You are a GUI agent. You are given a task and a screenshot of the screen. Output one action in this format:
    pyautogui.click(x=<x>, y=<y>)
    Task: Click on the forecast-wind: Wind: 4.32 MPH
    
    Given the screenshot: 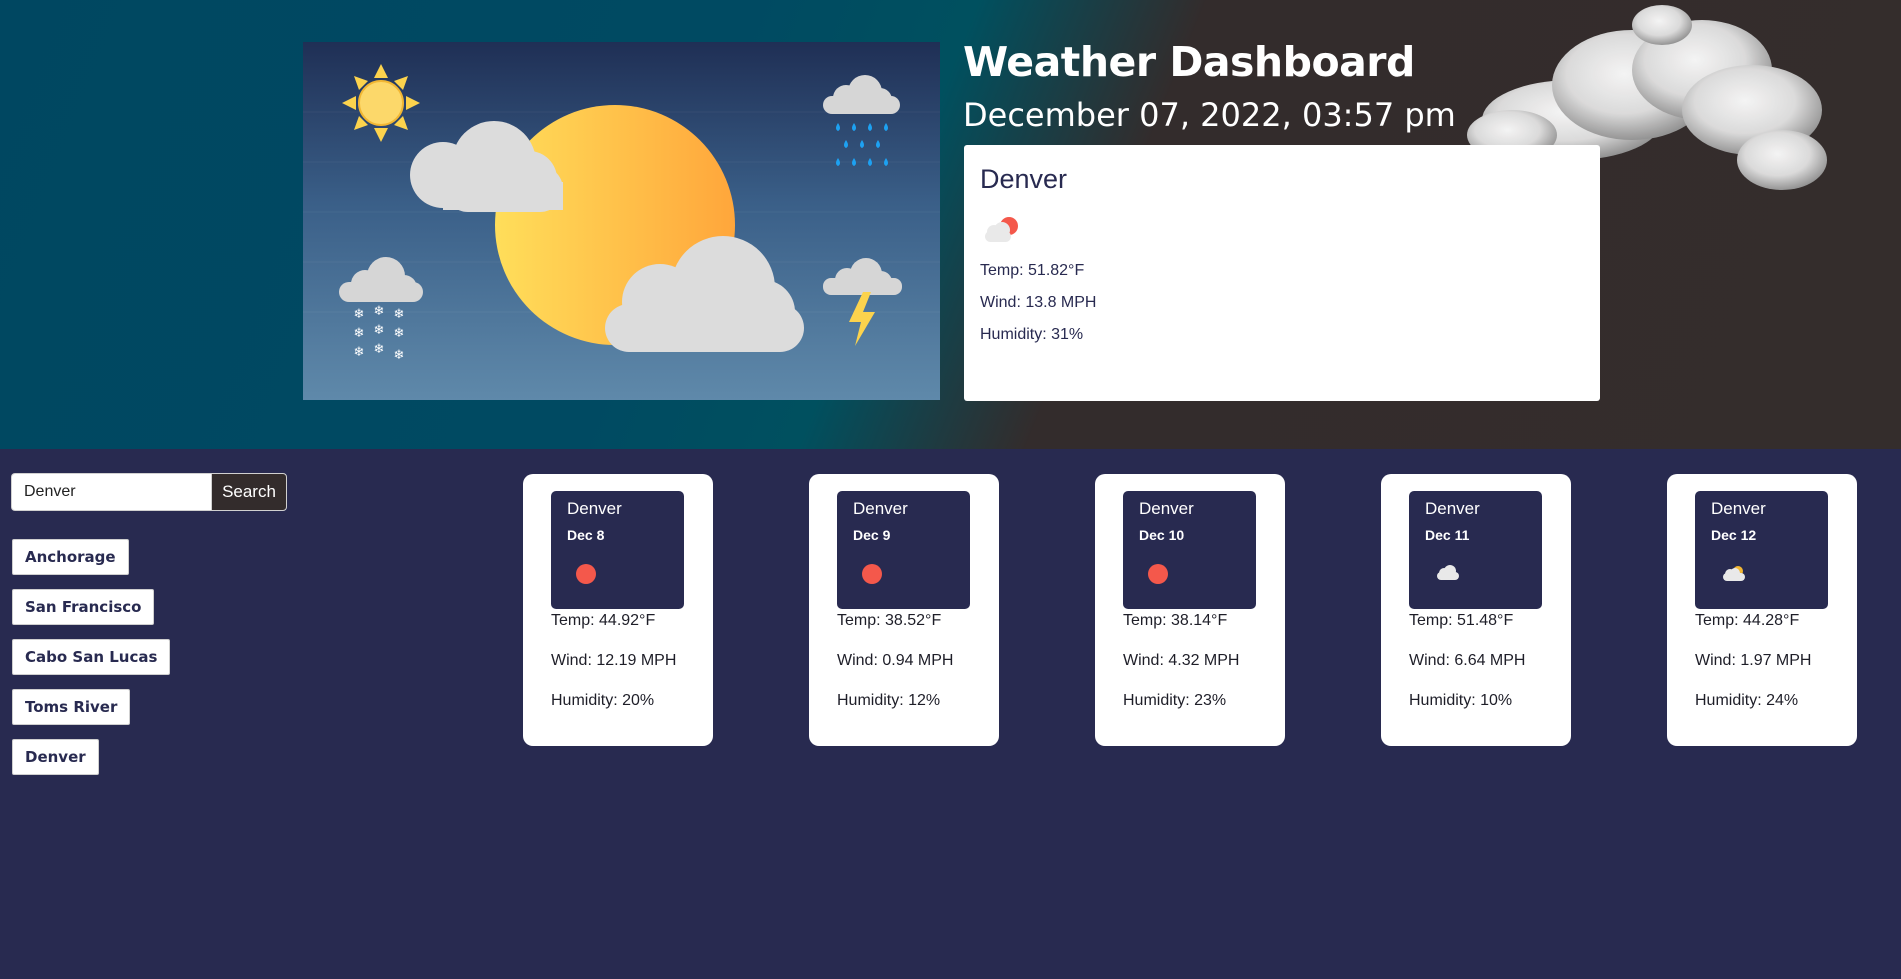 What is the action you would take?
    pyautogui.click(x=1181, y=660)
    